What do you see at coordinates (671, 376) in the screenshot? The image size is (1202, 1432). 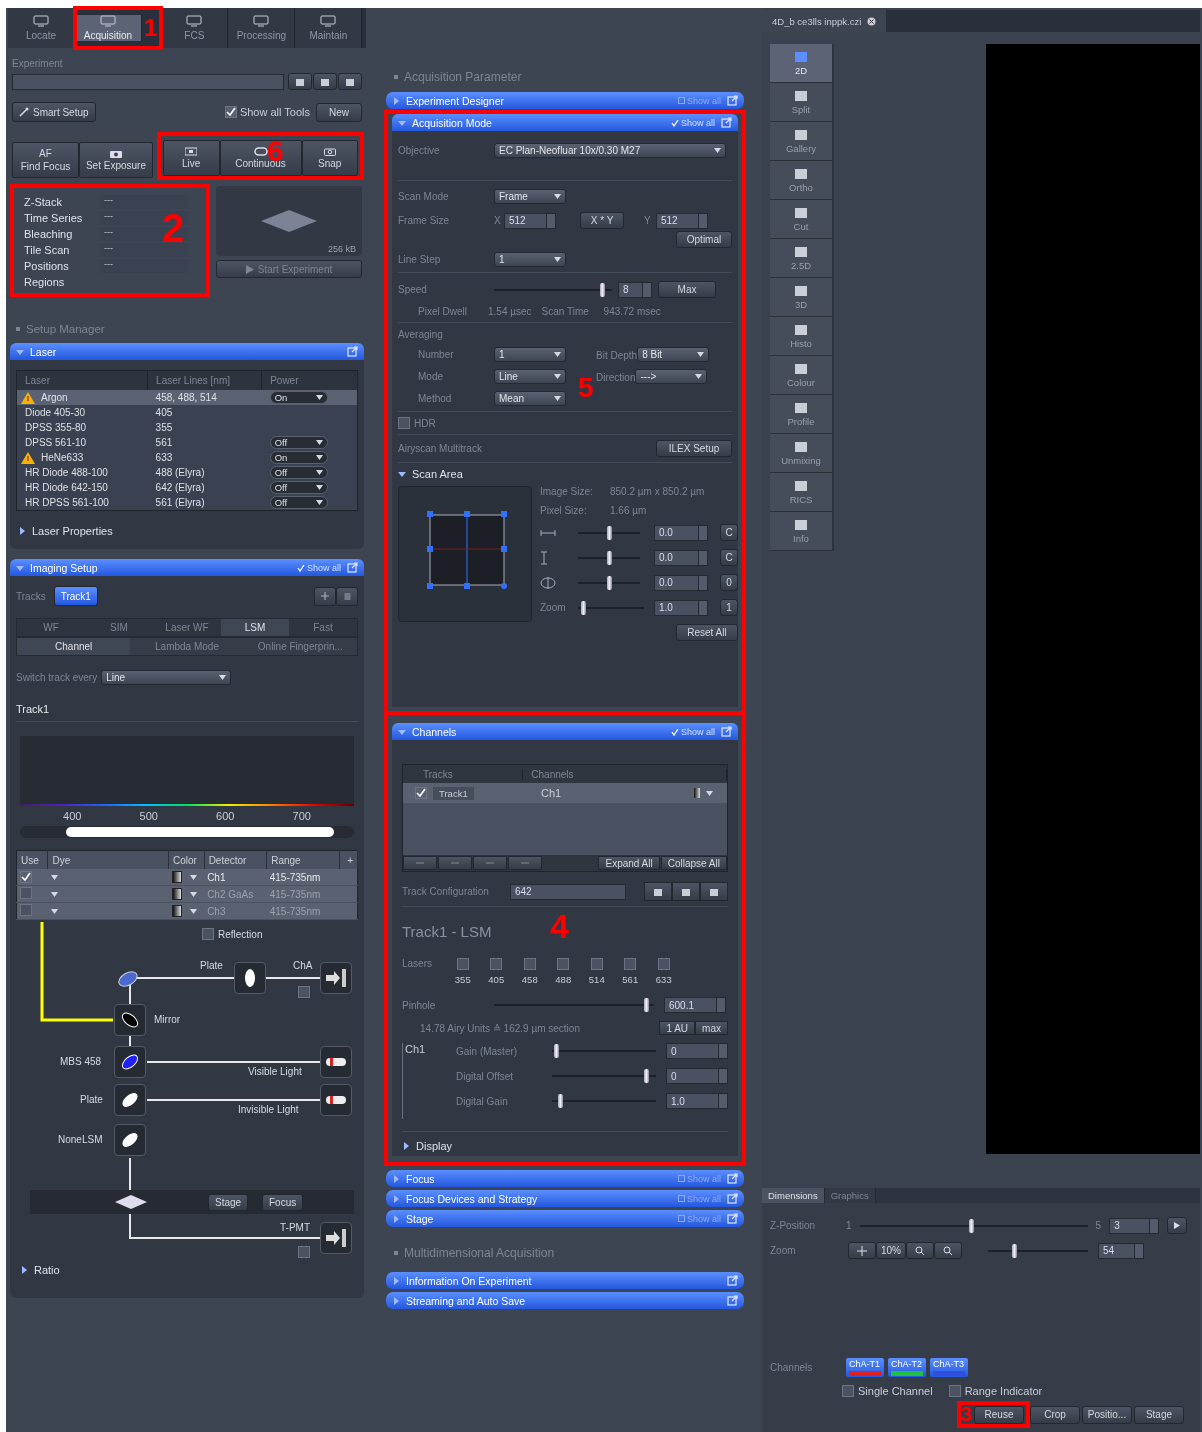 I see `dropdown: --->` at bounding box center [671, 376].